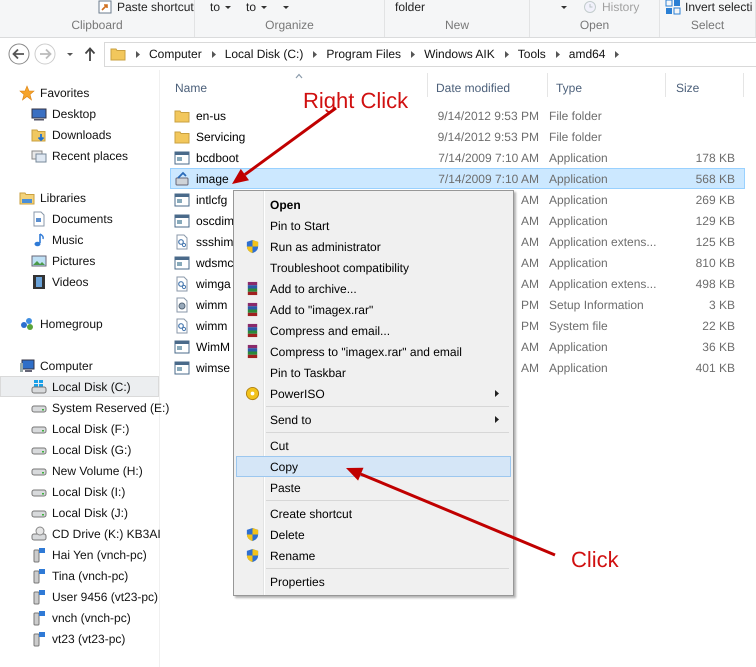 This screenshot has width=756, height=667. What do you see at coordinates (215, 242) in the screenshot?
I see `file-name: ssshim` at bounding box center [215, 242].